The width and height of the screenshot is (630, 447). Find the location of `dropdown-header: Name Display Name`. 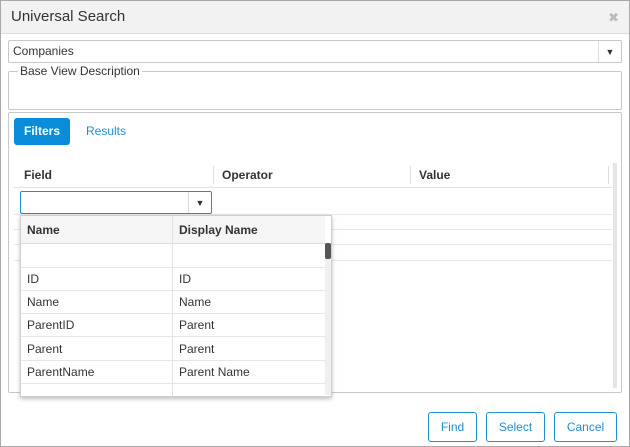

dropdown-header: Name Display Name is located at coordinates (173, 230).